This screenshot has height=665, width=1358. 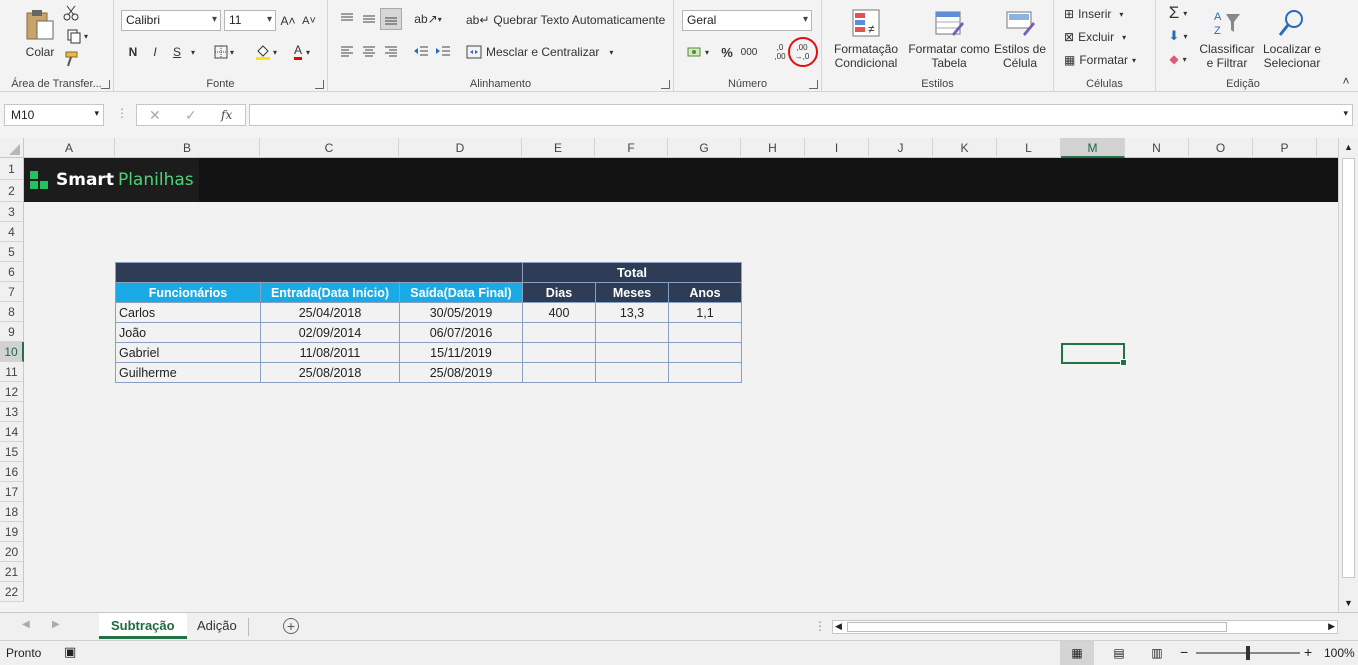 What do you see at coordinates (1331, 626) in the screenshot?
I see `scroll-right-icon: ▶` at bounding box center [1331, 626].